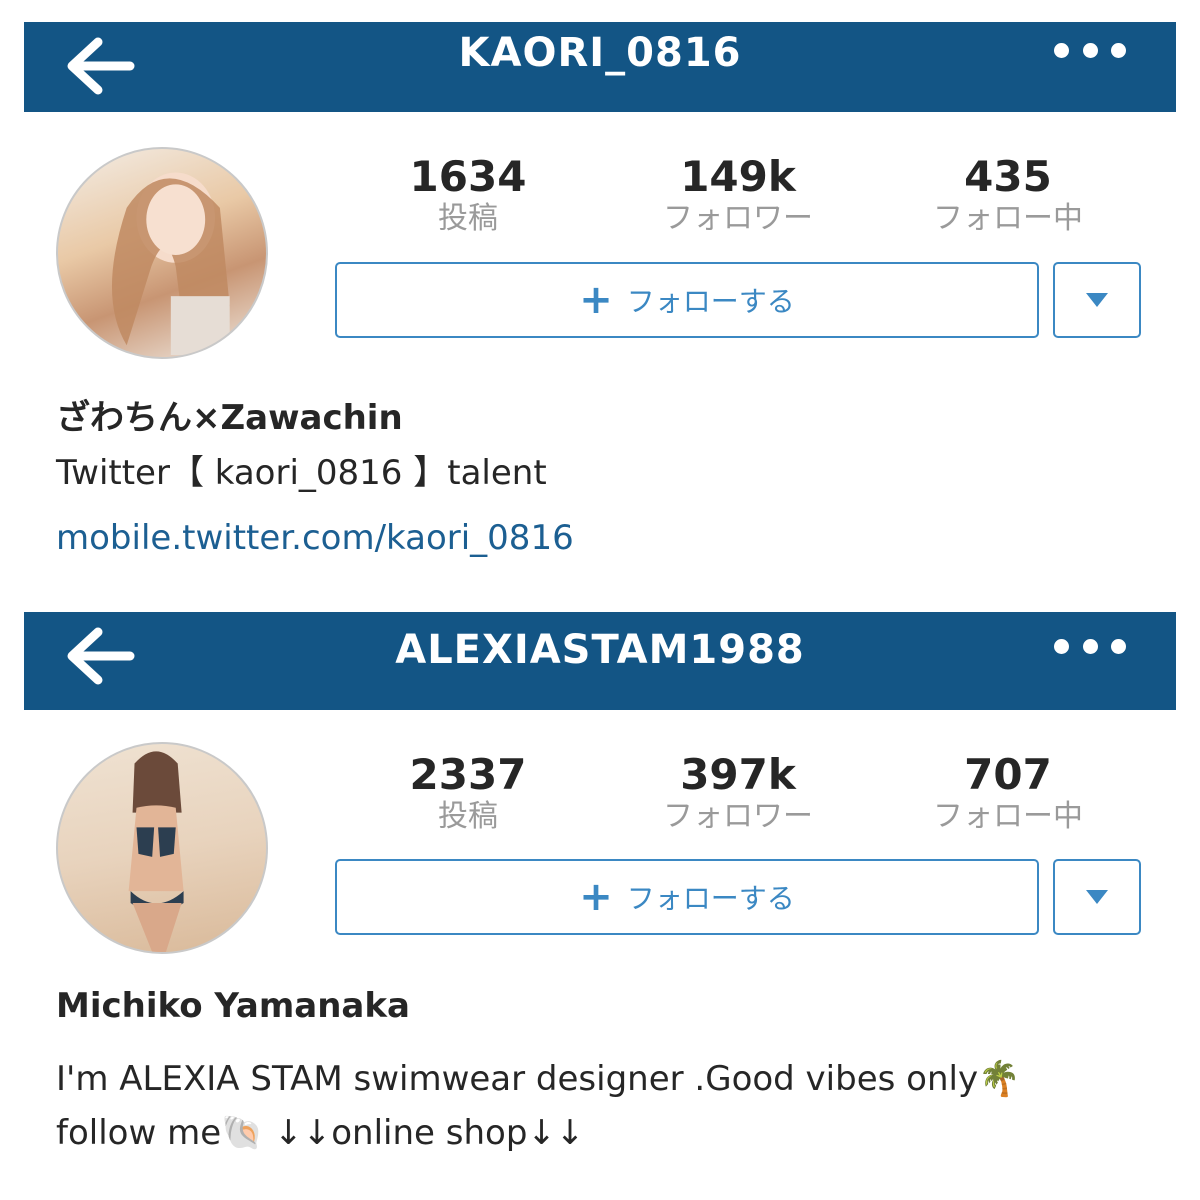 The width and height of the screenshot is (1200, 1200). I want to click on posts-count: 2337, so click(468, 774).